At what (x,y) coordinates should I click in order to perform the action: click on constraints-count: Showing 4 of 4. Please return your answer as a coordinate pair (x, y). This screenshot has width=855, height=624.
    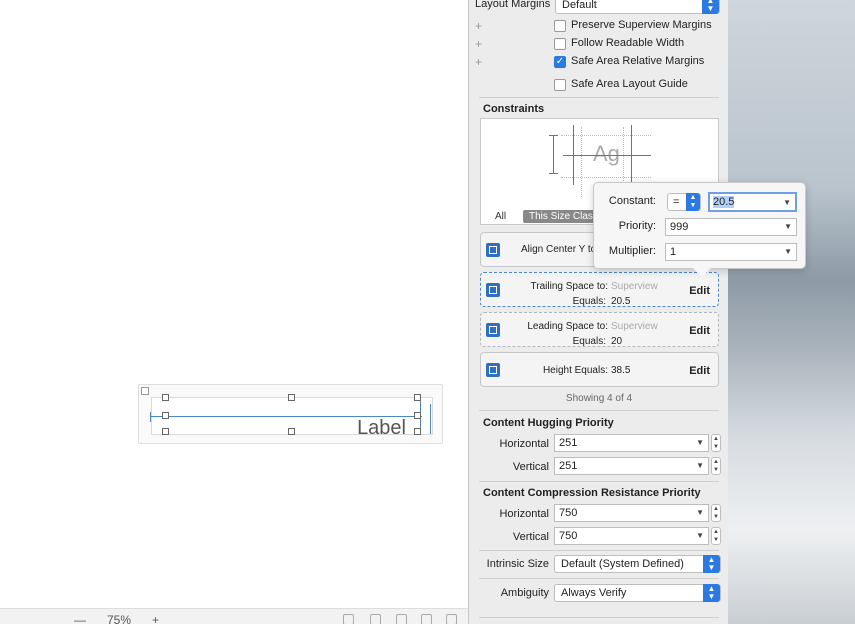
    Looking at the image, I should click on (599, 398).